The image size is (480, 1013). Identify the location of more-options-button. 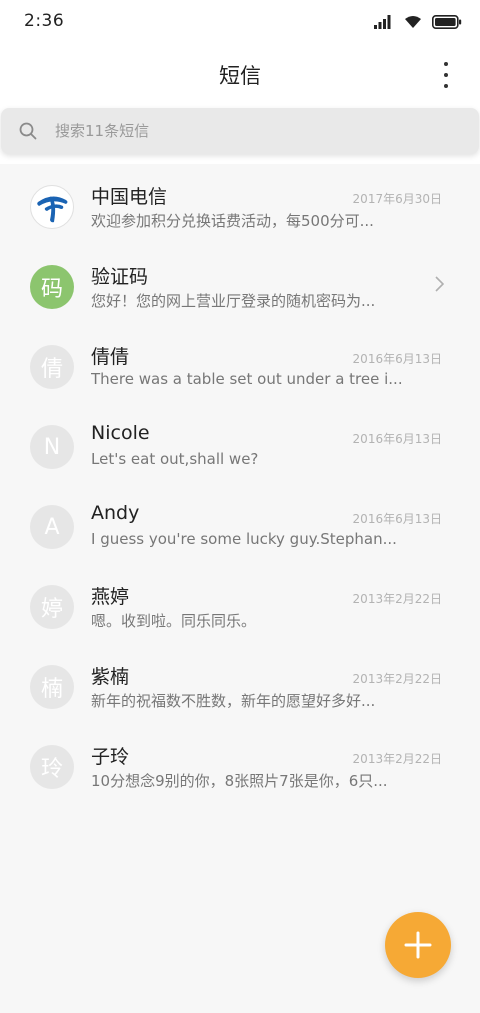
(446, 75).